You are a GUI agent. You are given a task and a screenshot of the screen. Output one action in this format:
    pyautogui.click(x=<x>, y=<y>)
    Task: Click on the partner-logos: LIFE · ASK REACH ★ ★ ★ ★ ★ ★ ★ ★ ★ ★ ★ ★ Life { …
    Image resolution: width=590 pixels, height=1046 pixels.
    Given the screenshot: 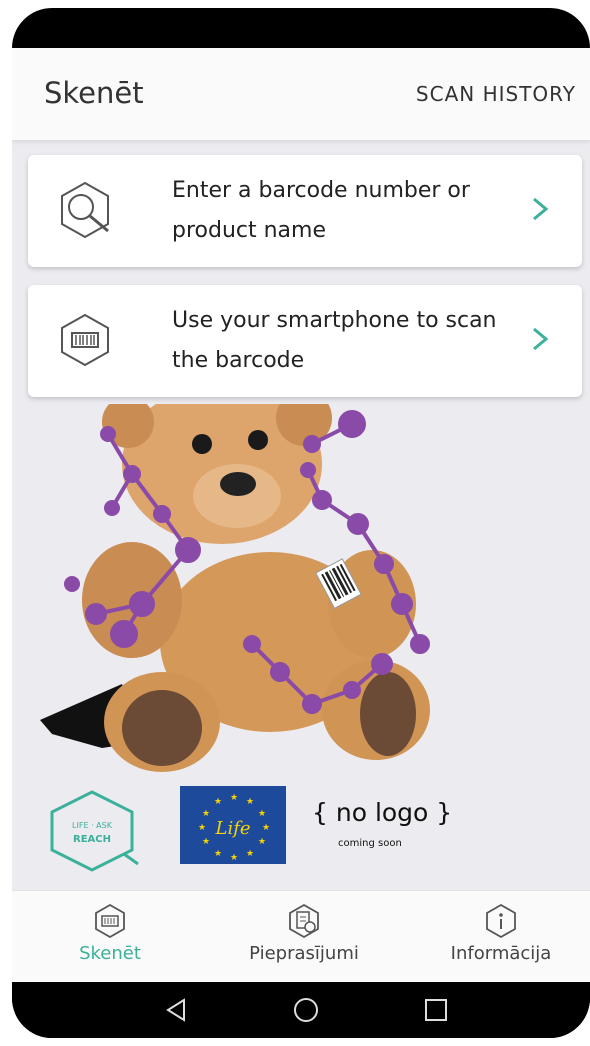 What is the action you would take?
    pyautogui.click(x=301, y=832)
    